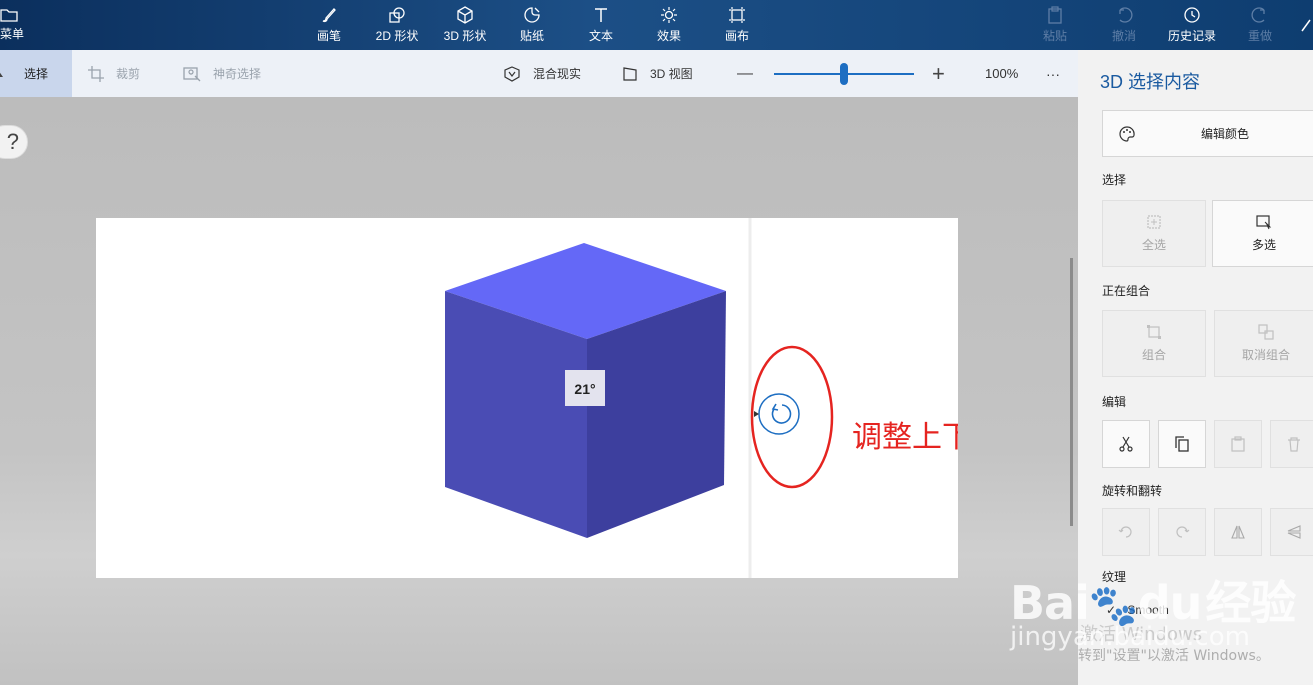 The height and width of the screenshot is (685, 1313). I want to click on crop-label: 裁剪, so click(128, 74).